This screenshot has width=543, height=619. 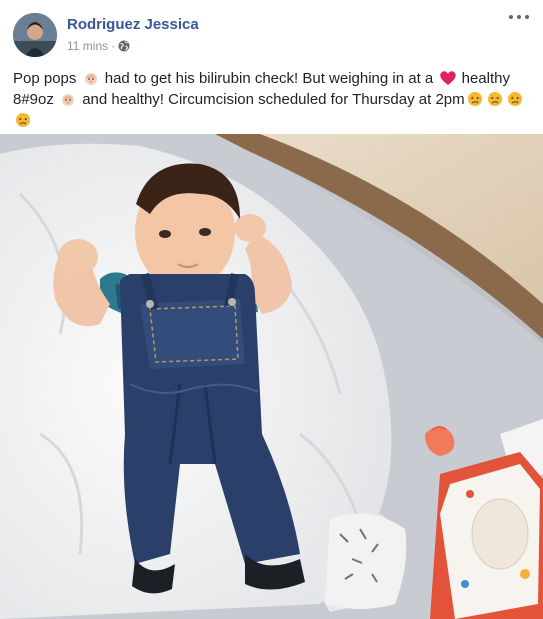 I want to click on more-options-icon, so click(x=519, y=17).